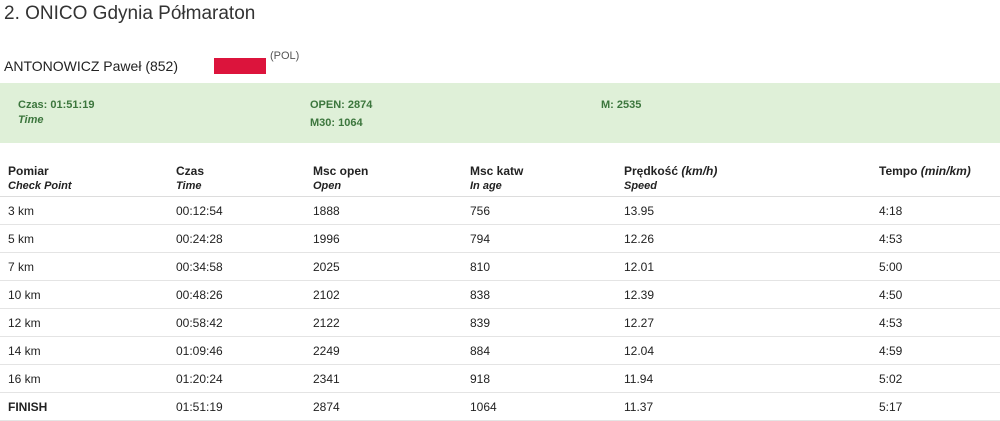 This screenshot has height=421, width=1000. What do you see at coordinates (743, 322) in the screenshot?
I see `cell-speed: 12.27` at bounding box center [743, 322].